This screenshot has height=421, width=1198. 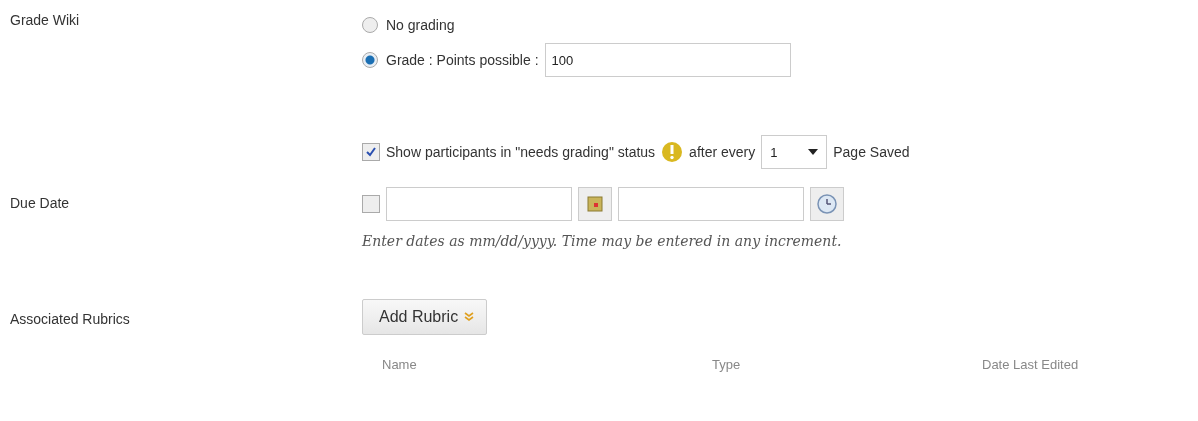 What do you see at coordinates (462, 60) in the screenshot?
I see `radio-label: Grade : Points possible :` at bounding box center [462, 60].